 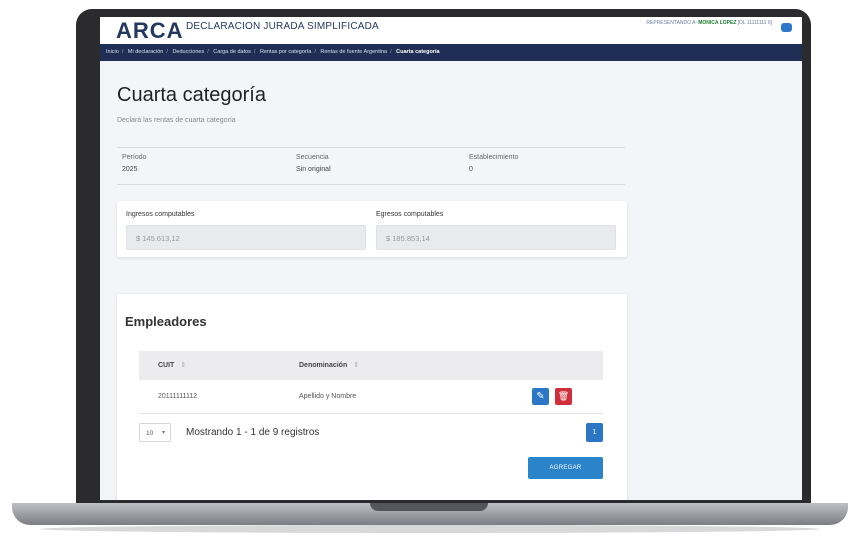 I want to click on page-button-1: 1, so click(x=594, y=432).